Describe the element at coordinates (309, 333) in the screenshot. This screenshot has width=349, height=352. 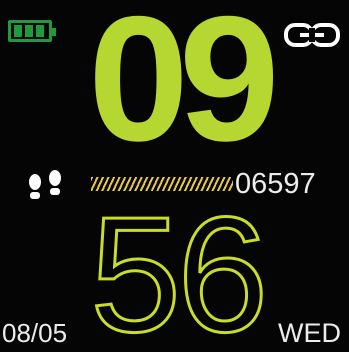
I see `weekday-label: WED` at that location.